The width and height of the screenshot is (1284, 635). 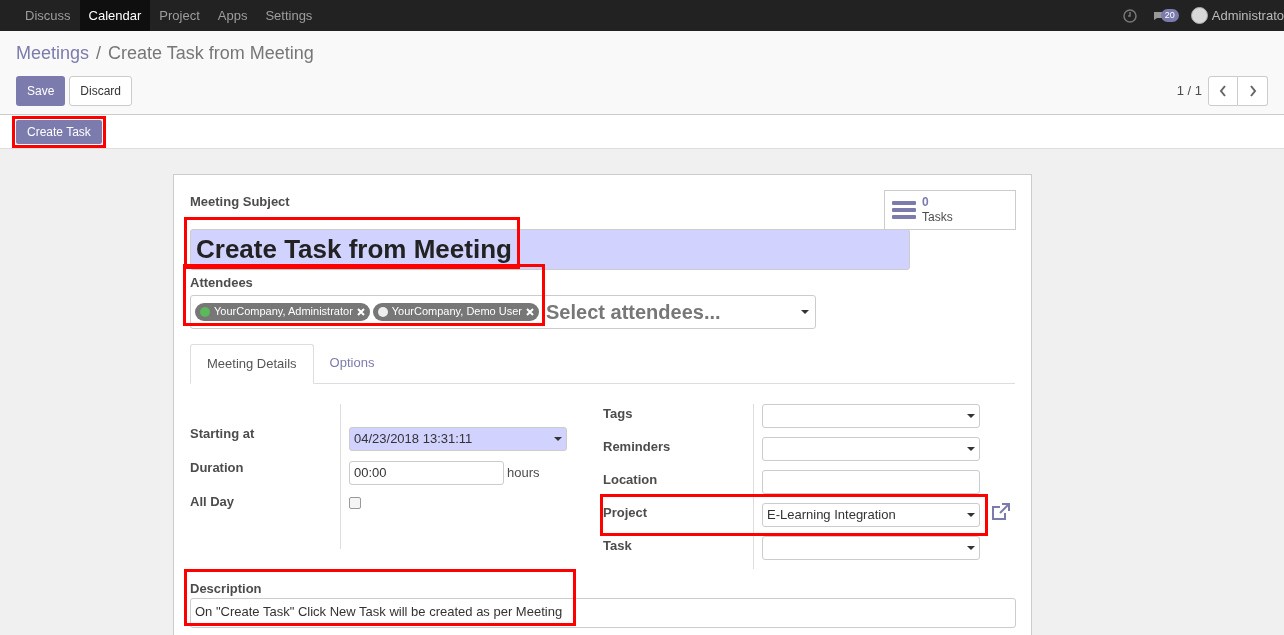 What do you see at coordinates (1129, 15) in the screenshot?
I see `clock-icon` at bounding box center [1129, 15].